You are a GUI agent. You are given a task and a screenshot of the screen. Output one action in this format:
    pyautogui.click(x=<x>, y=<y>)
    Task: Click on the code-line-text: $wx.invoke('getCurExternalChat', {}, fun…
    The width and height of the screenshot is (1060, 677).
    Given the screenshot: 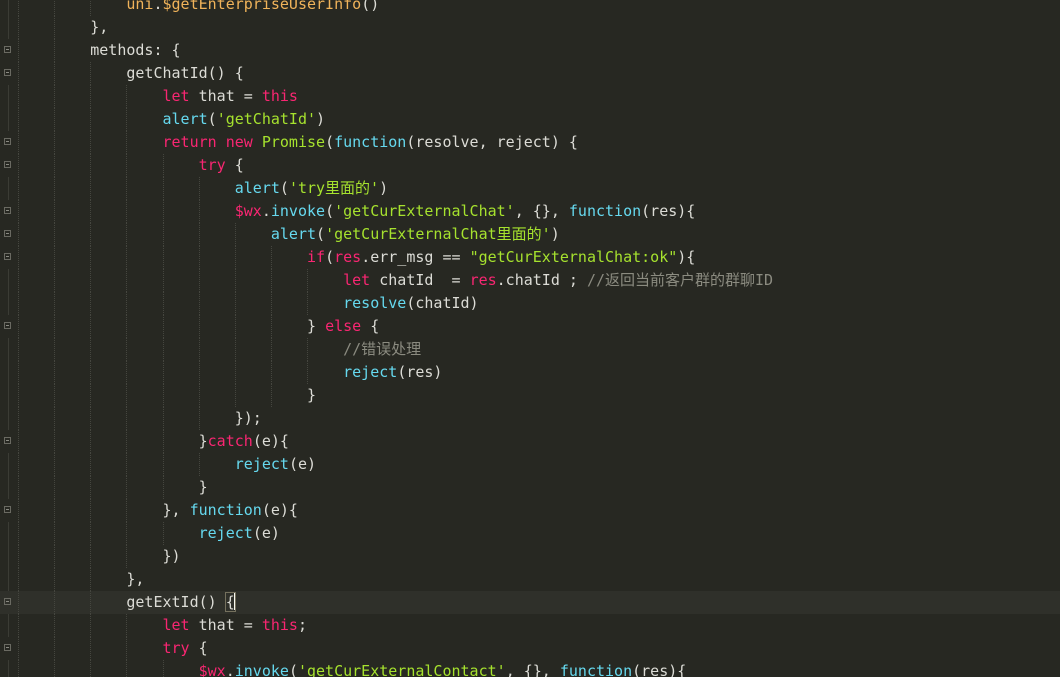 What is the action you would take?
    pyautogui.click(x=356, y=211)
    